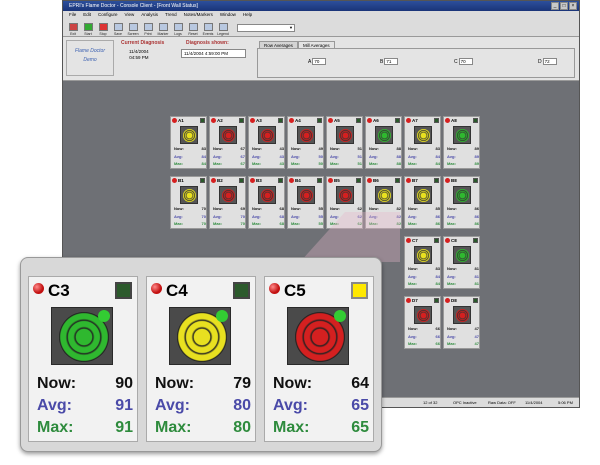 The width and height of the screenshot is (600, 465). Describe the element at coordinates (268, 164) in the screenshot. I see `stat-row-max: Max: 43` at that location.